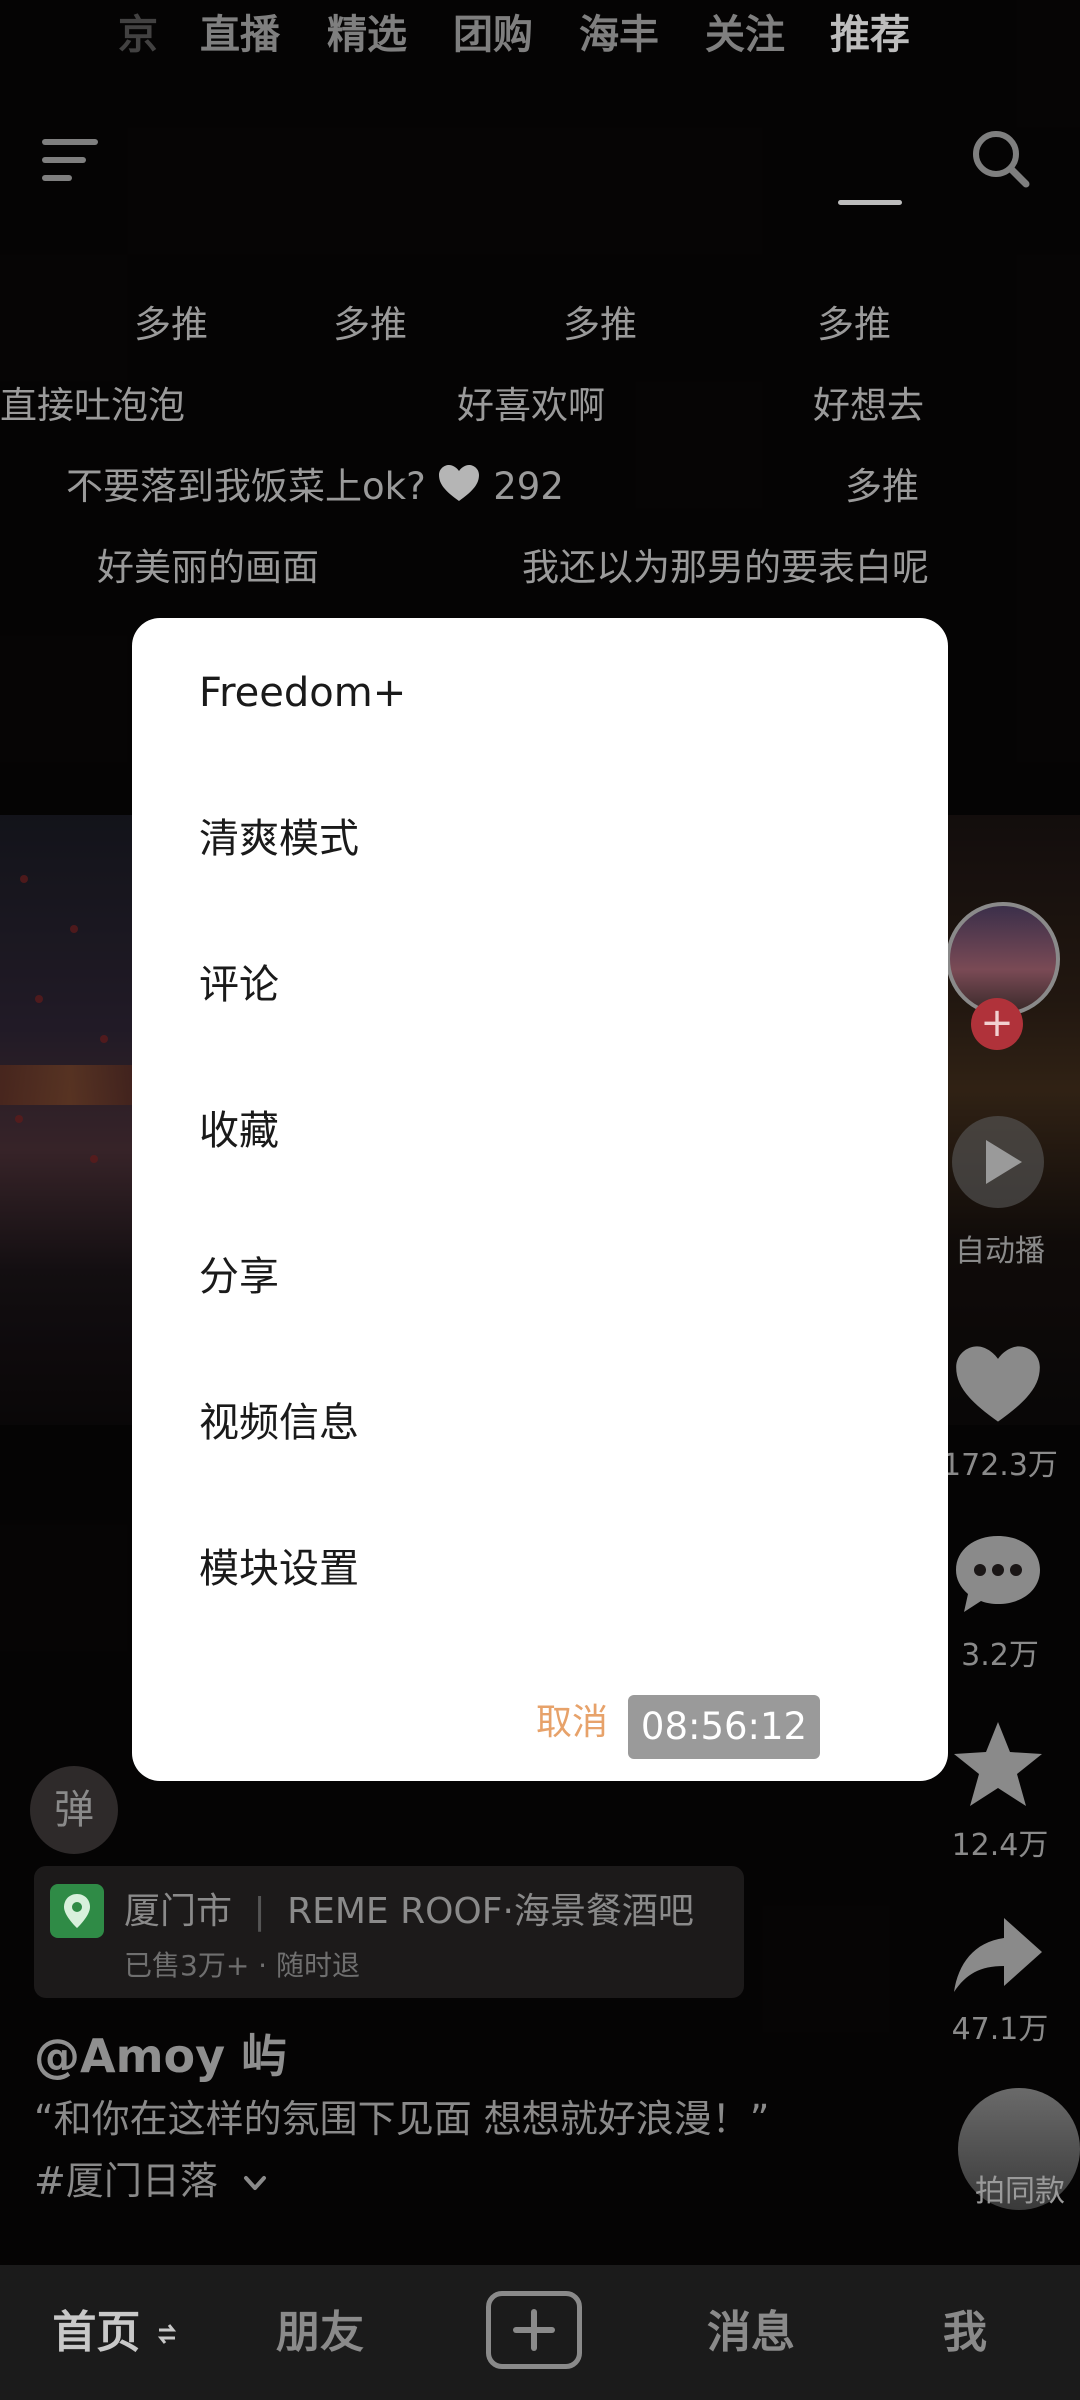 The height and width of the screenshot is (2400, 1080). What do you see at coordinates (1000, 1655) in the screenshot?
I see `comment-count: 3.2万` at bounding box center [1000, 1655].